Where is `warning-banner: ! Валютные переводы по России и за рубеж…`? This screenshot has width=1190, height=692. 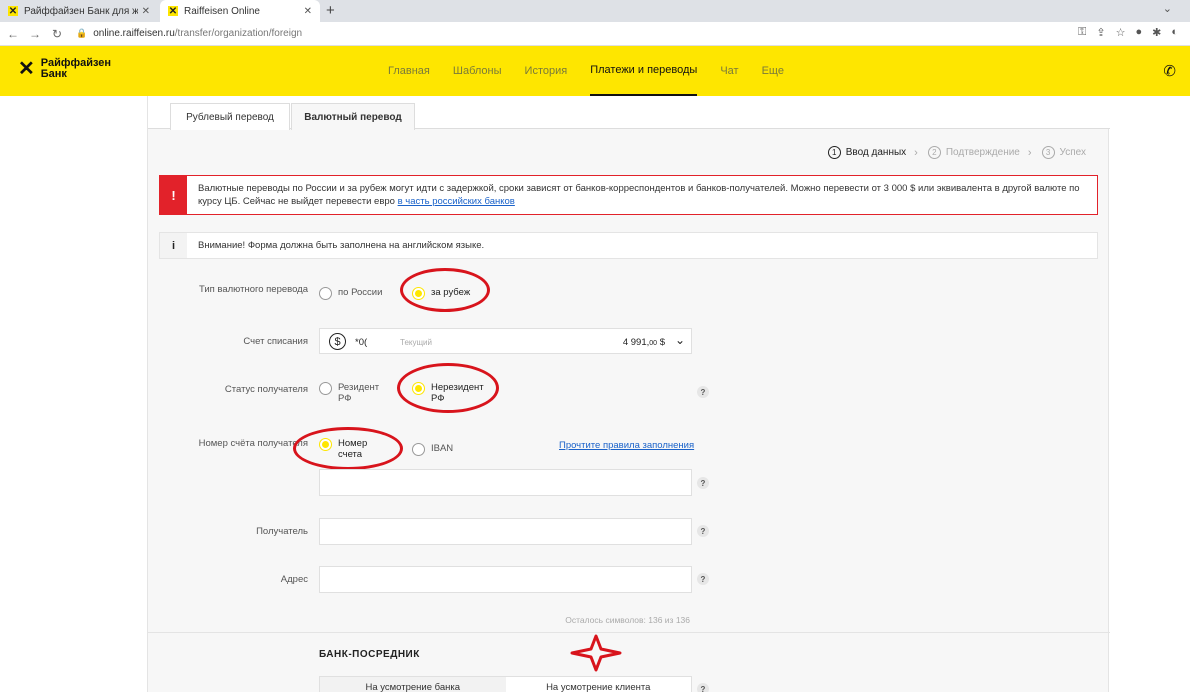 warning-banner: ! Валютные переводы по России и за рубеж… is located at coordinates (628, 195).